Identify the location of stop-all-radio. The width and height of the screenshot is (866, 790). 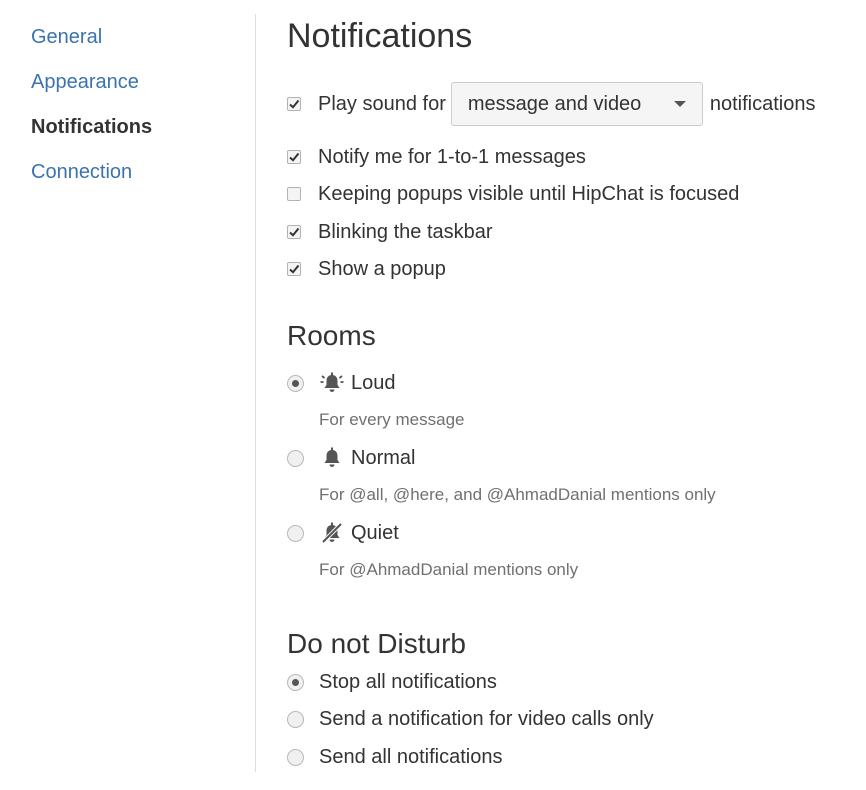
(295, 682).